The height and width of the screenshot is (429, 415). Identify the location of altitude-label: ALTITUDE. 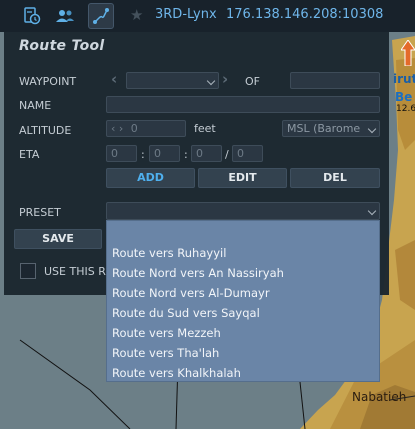
(45, 130).